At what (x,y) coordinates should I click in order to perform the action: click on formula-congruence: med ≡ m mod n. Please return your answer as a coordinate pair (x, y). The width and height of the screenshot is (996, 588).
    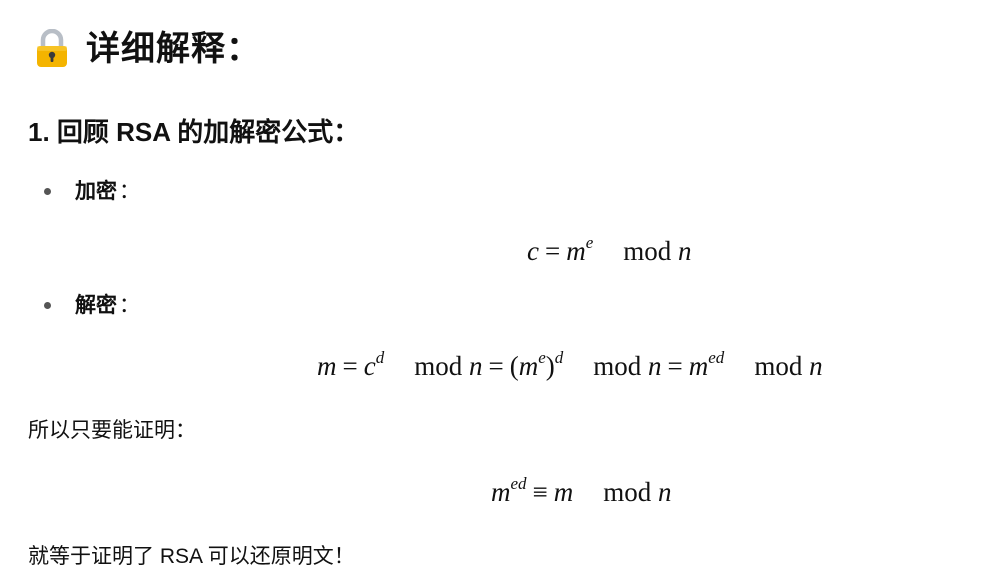
    Looking at the image, I should click on (581, 492).